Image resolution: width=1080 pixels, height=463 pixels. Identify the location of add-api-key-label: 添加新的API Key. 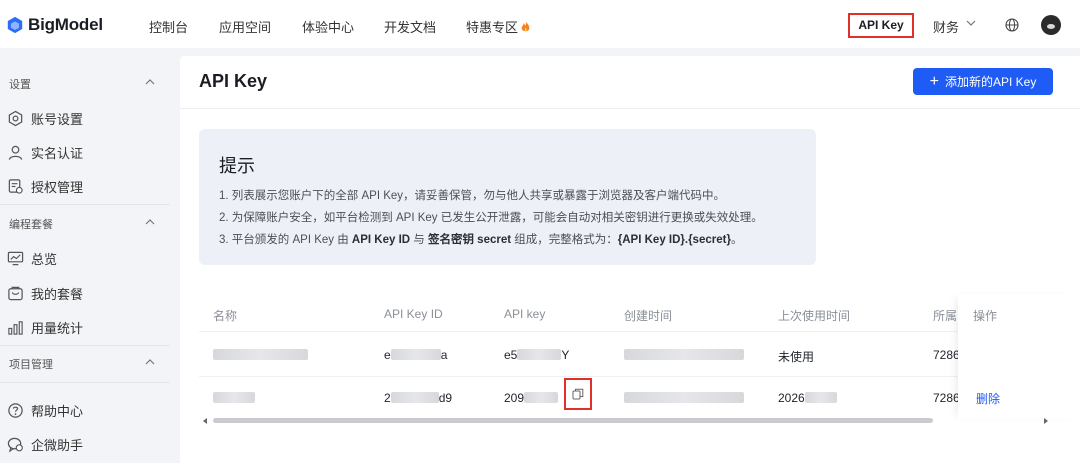
(990, 82).